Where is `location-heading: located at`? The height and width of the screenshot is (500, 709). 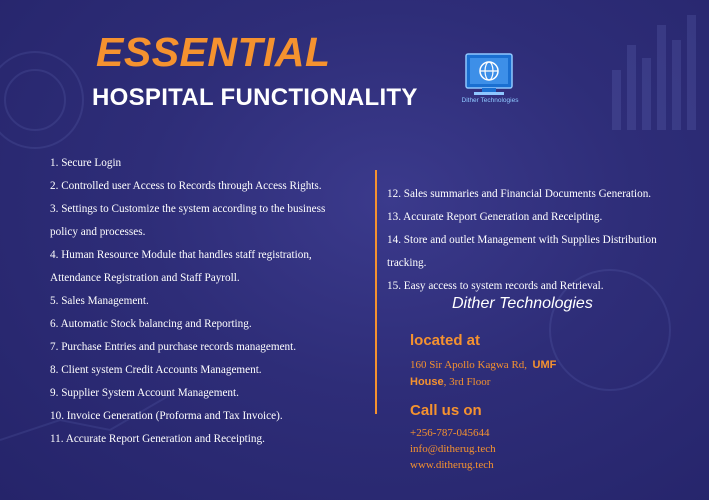 location-heading: located at is located at coordinates (445, 340).